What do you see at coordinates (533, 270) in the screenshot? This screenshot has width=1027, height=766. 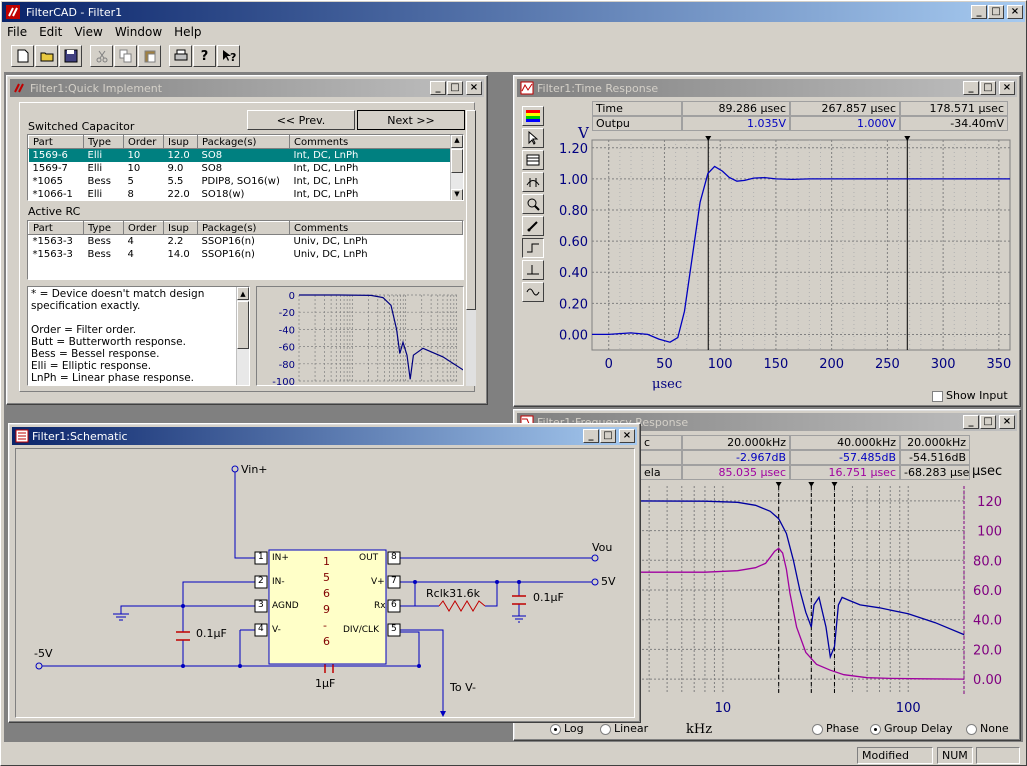 I see `impulse-response-tool` at bounding box center [533, 270].